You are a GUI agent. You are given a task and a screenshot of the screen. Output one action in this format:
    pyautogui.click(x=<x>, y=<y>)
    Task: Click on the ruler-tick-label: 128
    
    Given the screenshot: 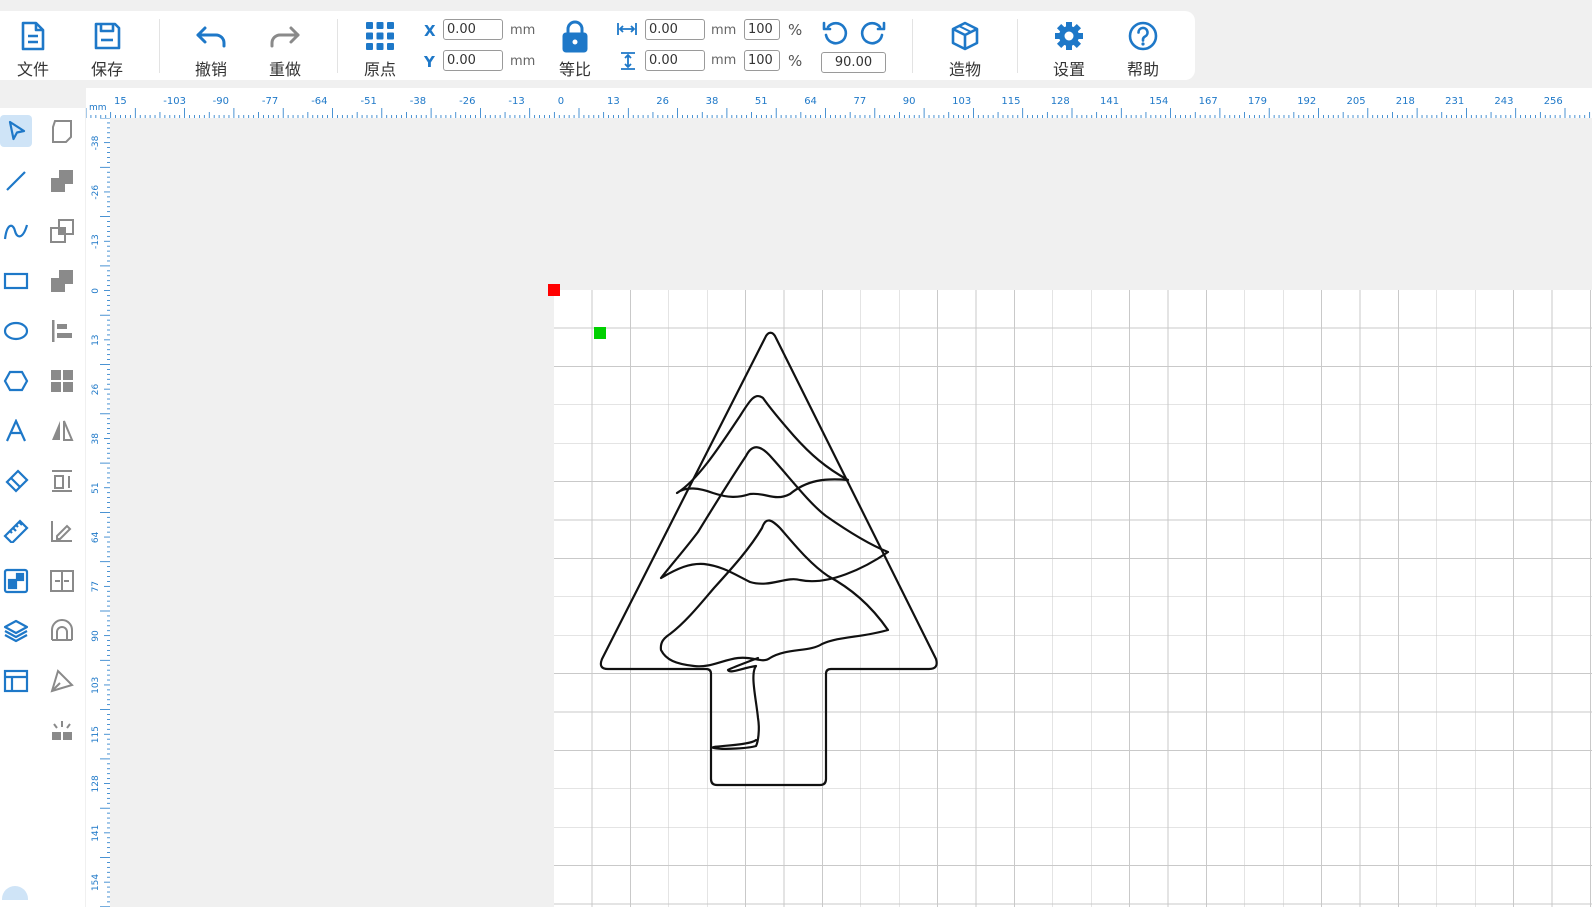 What is the action you would take?
    pyautogui.click(x=96, y=783)
    